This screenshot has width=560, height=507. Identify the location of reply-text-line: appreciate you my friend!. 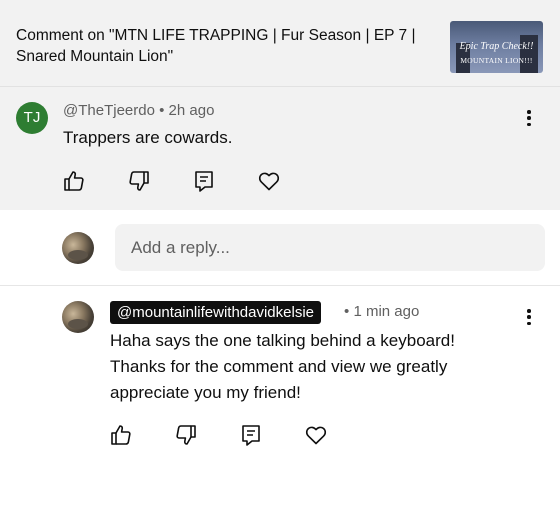
(205, 392).